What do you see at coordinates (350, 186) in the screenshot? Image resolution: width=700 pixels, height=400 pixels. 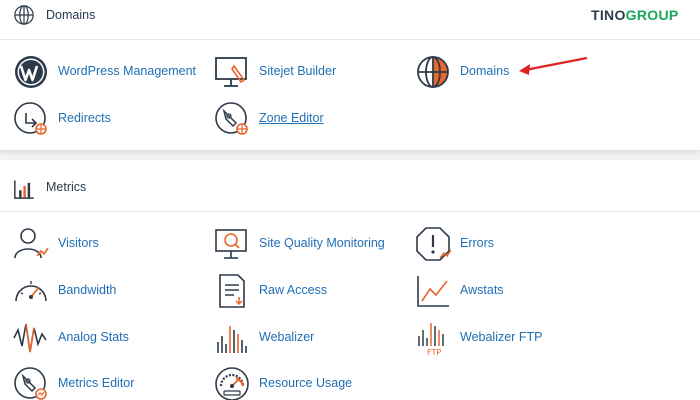 I see `metrics-section-header: Metrics` at bounding box center [350, 186].